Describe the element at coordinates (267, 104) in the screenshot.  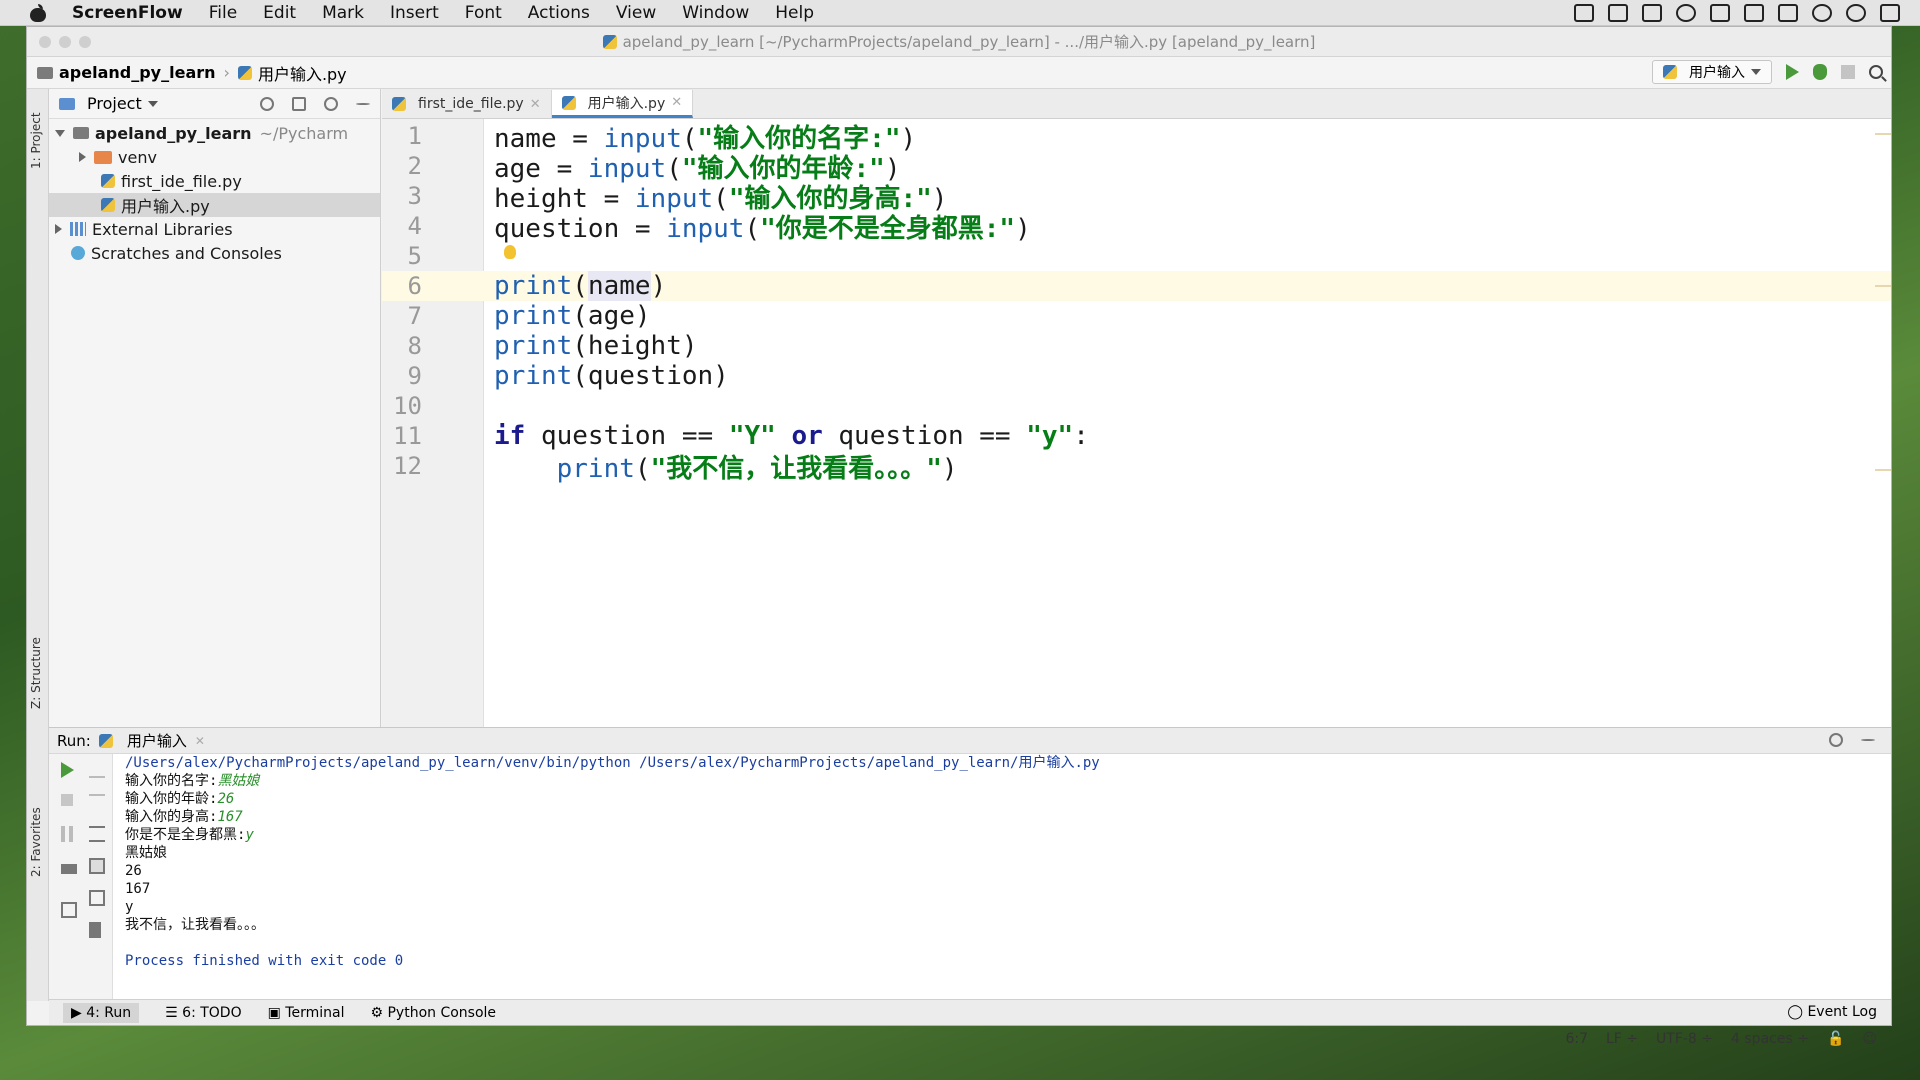
I see `locate-icon` at that location.